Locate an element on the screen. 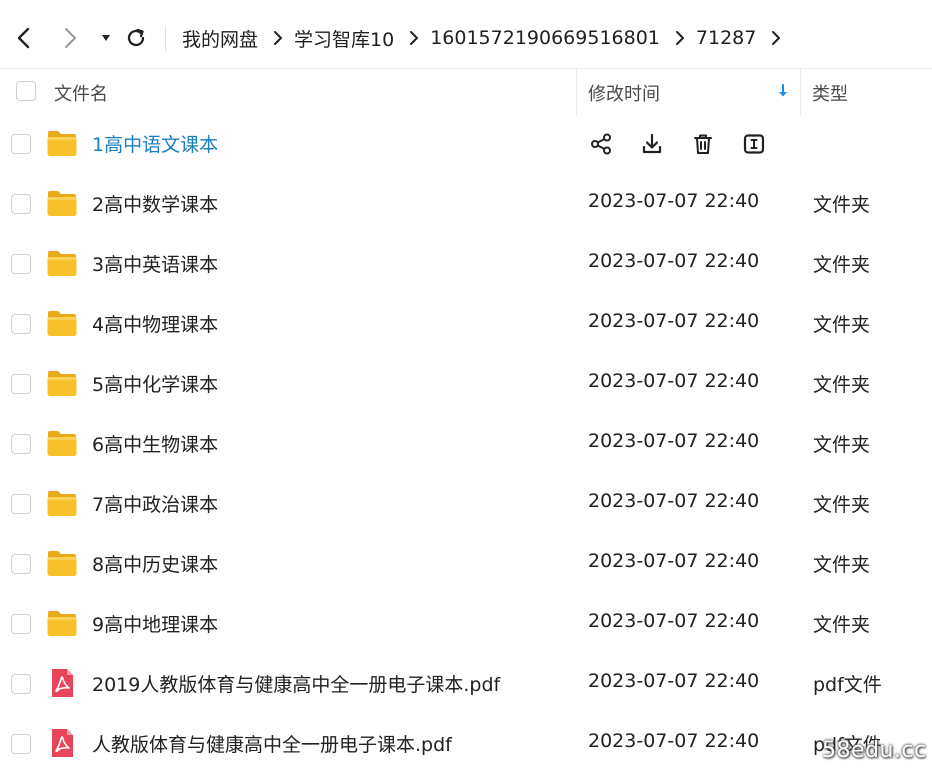 The width and height of the screenshot is (932, 775). file-row: 3高中英语课本 2023-07-07 22:40 文件夹 is located at coordinates (466, 264).